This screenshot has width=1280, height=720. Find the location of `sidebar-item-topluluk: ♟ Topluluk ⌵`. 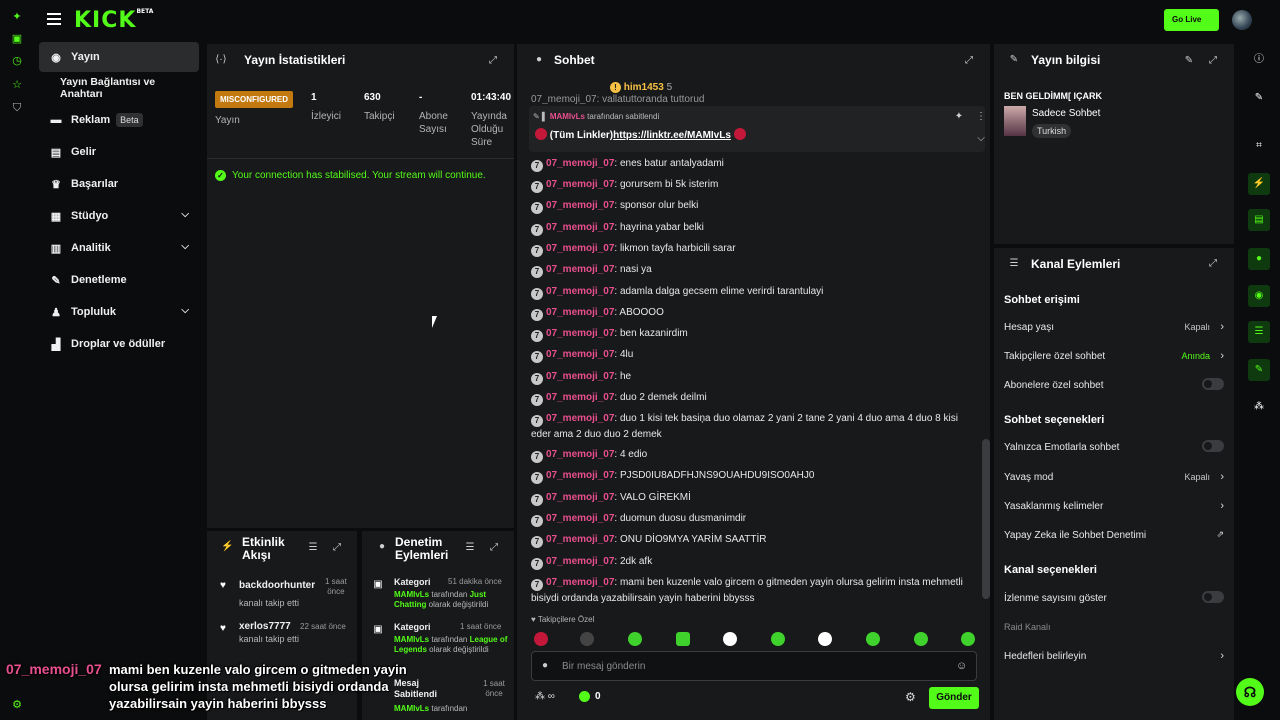

sidebar-item-topluluk: ♟ Topluluk ⌵ is located at coordinates (119, 312).